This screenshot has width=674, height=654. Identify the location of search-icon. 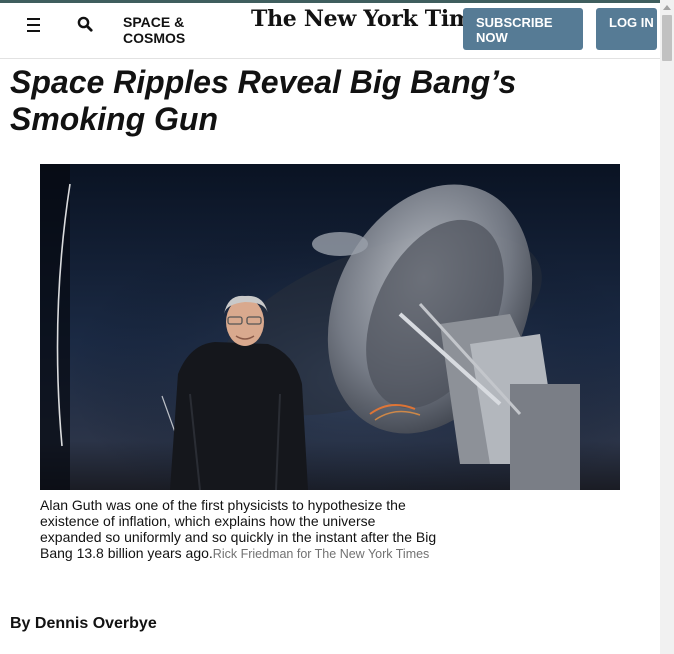
(86, 25).